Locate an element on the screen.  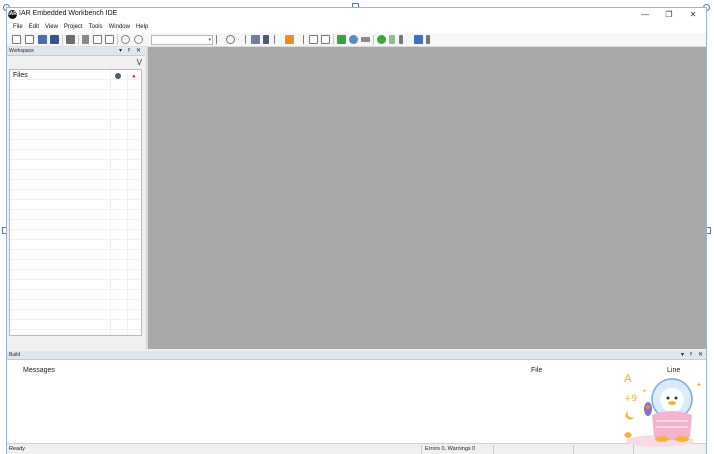
cut-icon is located at coordinates (85, 39).